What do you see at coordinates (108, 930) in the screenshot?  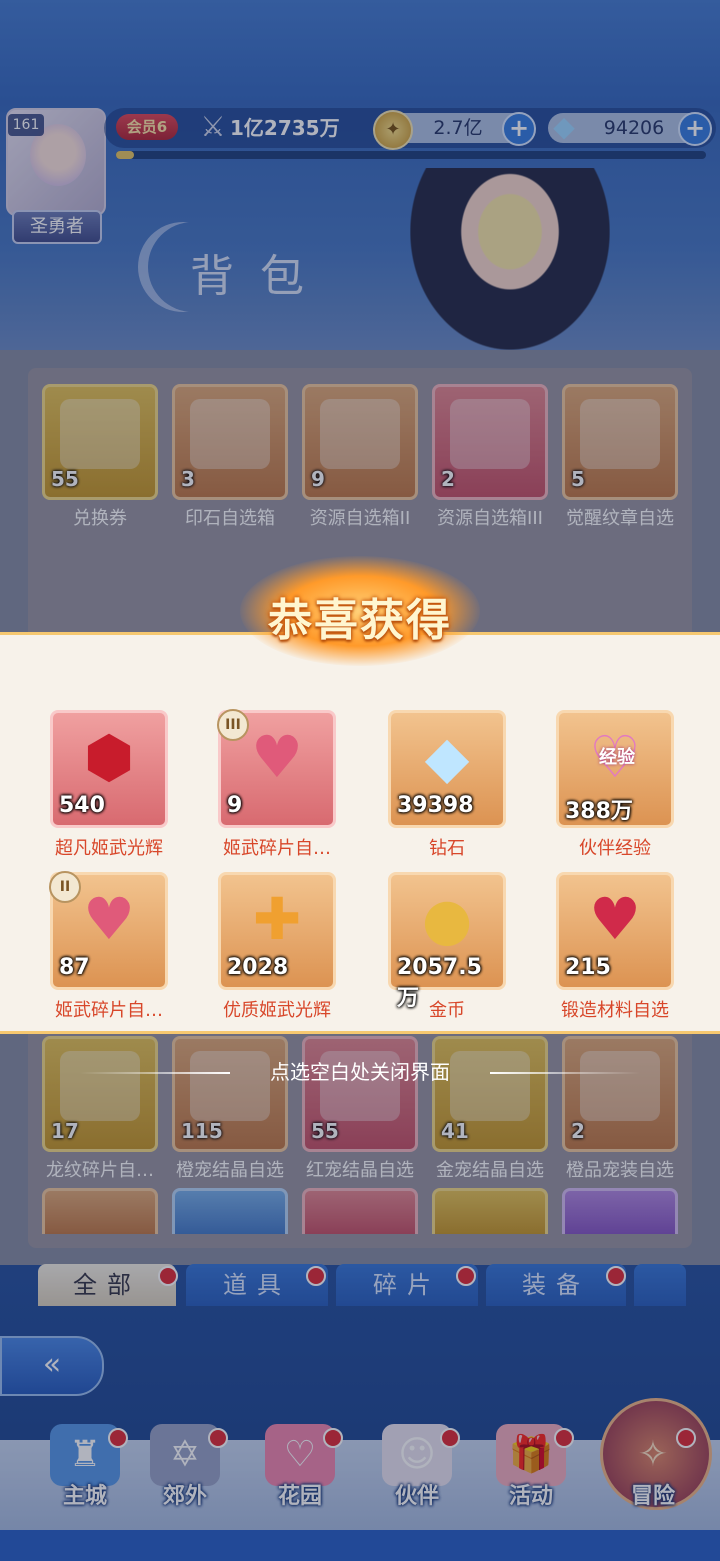 I see `reward-item: ♥ II 87` at bounding box center [108, 930].